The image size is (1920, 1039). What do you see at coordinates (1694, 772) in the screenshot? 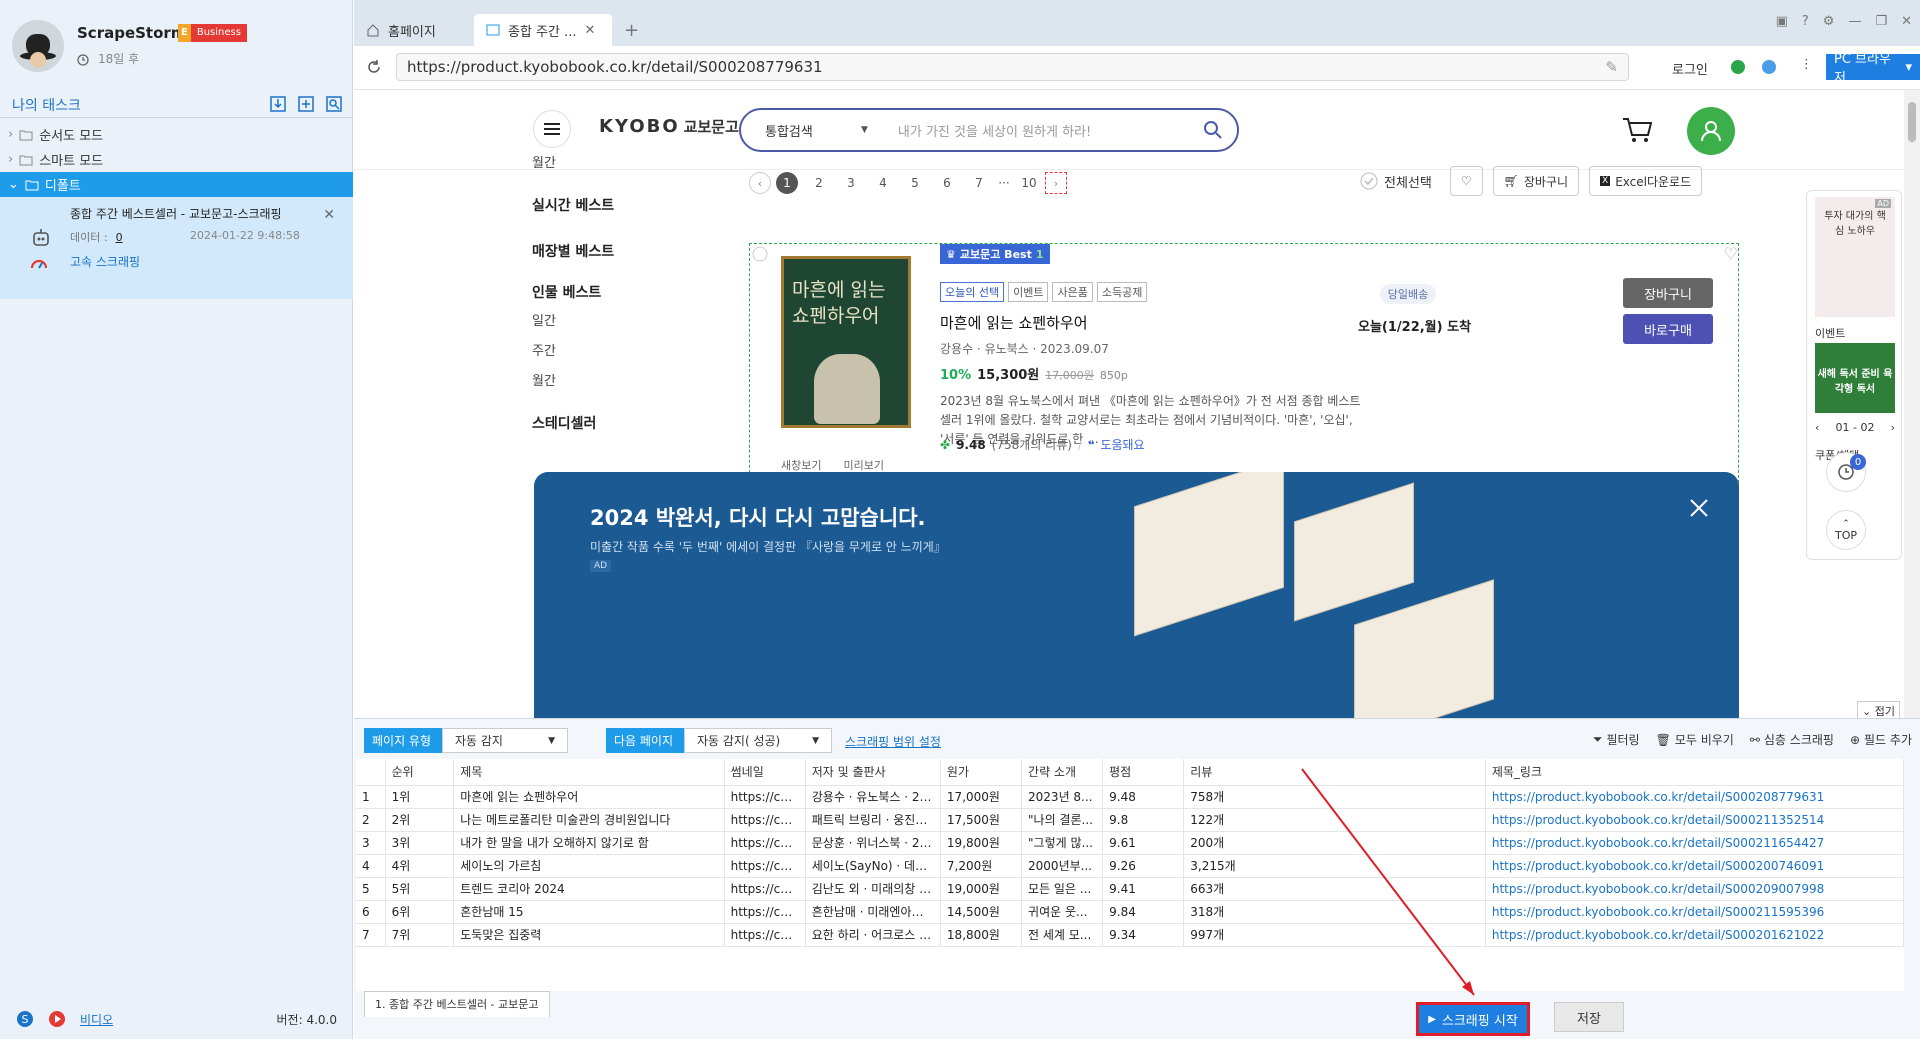
I see `col-header: 제목_링크` at bounding box center [1694, 772].